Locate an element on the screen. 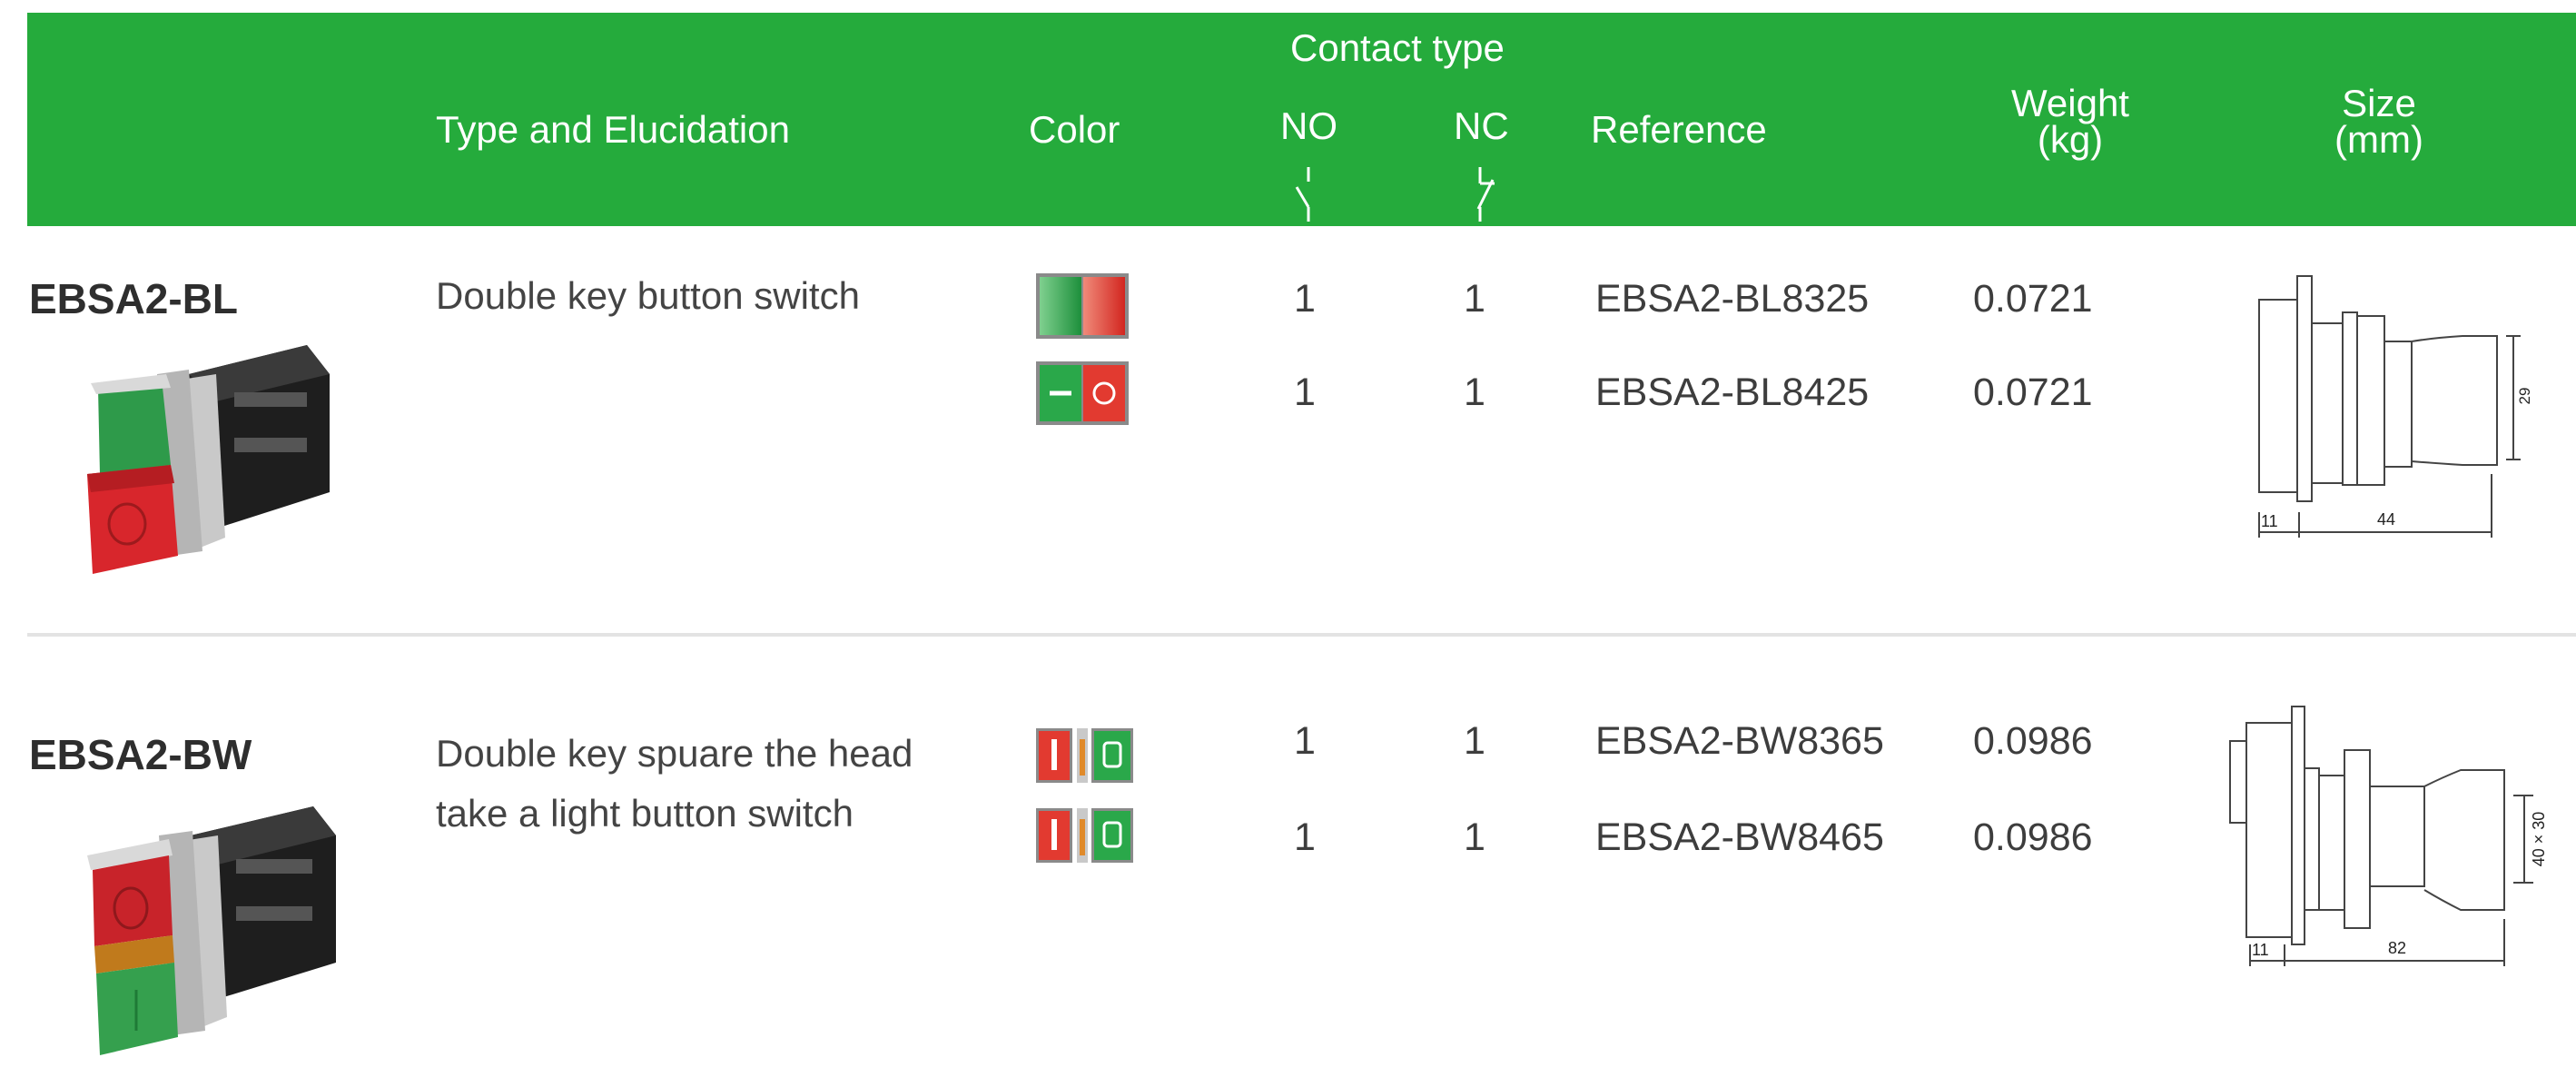 The image size is (2576, 1087). reference-value: EBSA2-BL8325 is located at coordinates (1732, 299).